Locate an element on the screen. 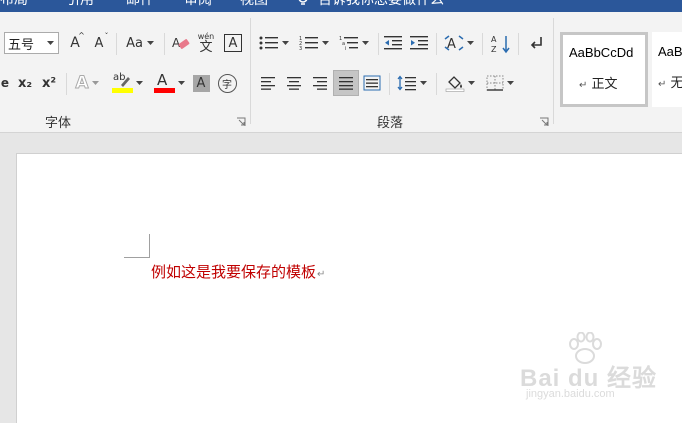  shrink-font-button: Aˇ is located at coordinates (99, 42).